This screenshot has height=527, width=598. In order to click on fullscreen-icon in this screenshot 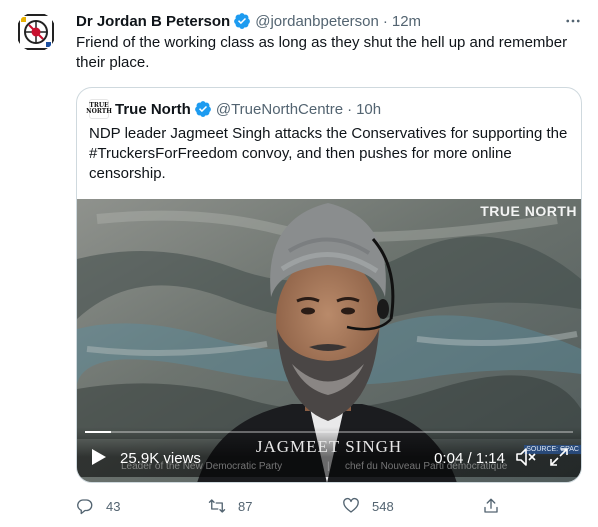, I will do `click(559, 457)`.